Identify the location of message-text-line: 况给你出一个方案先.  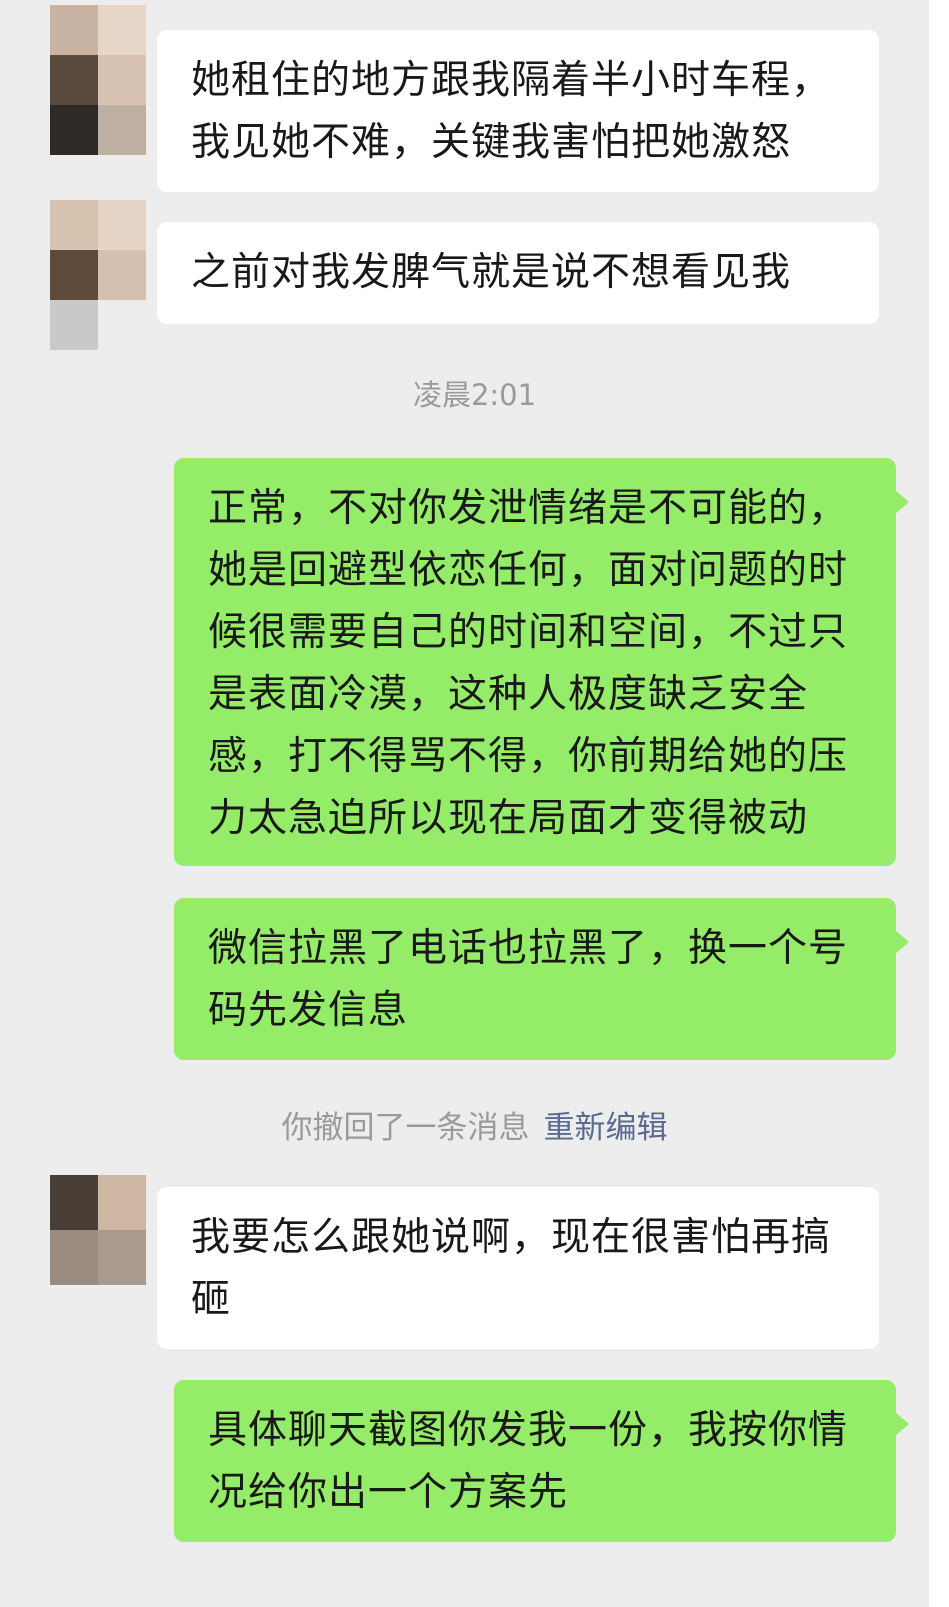
(388, 1492).